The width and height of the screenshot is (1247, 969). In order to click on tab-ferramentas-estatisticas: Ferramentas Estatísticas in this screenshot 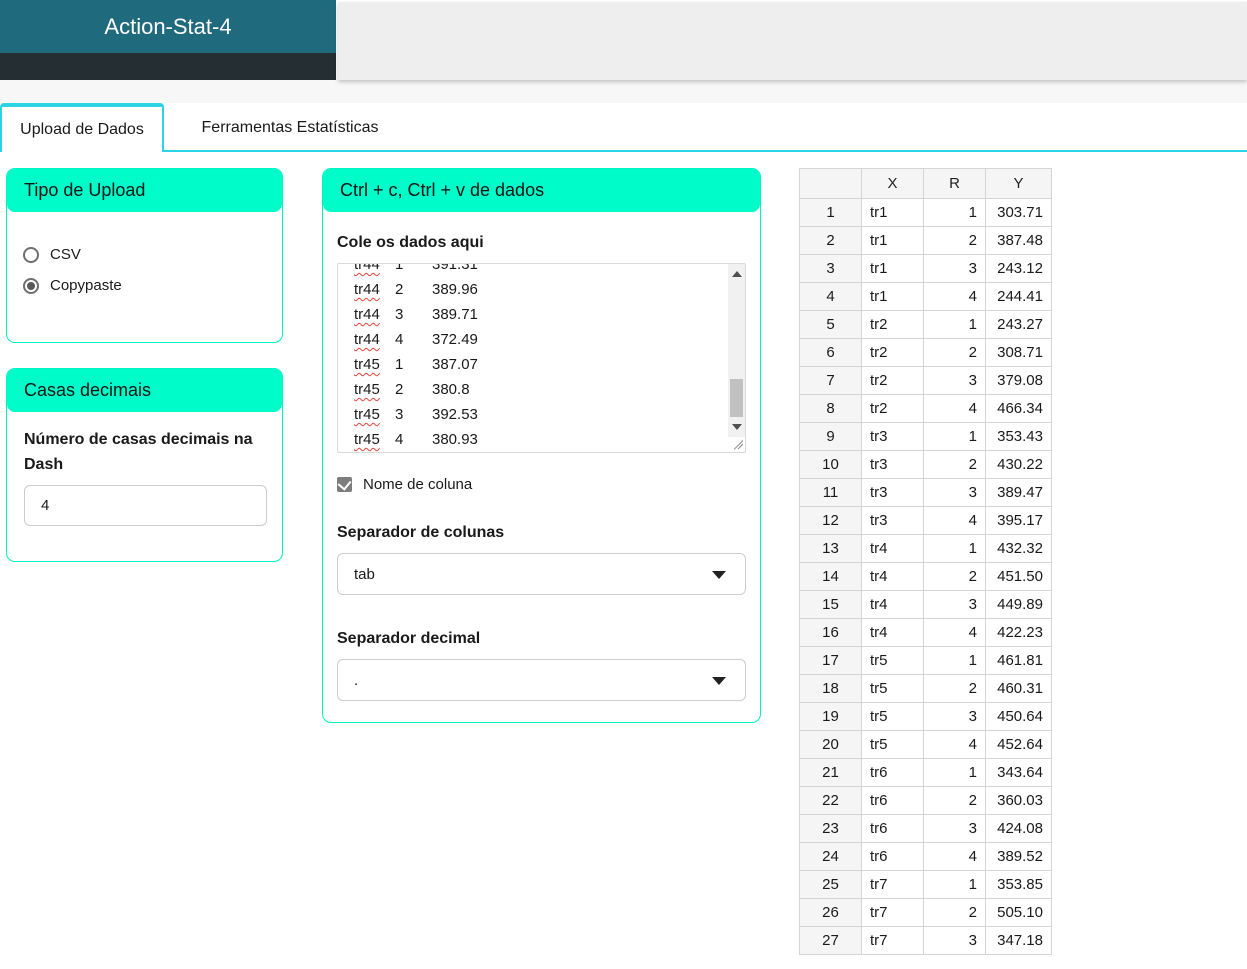, I will do `click(290, 127)`.